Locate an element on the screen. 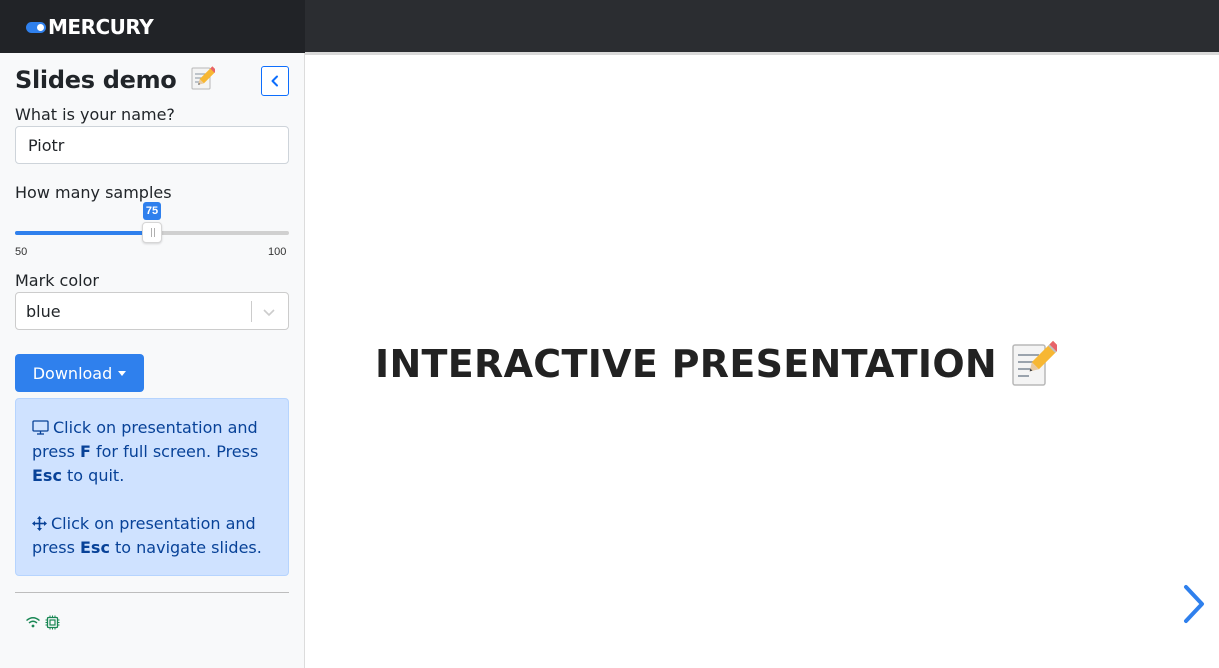 The width and height of the screenshot is (1219, 668). info-navigate-text-2: to navigate slides. is located at coordinates (185, 547).